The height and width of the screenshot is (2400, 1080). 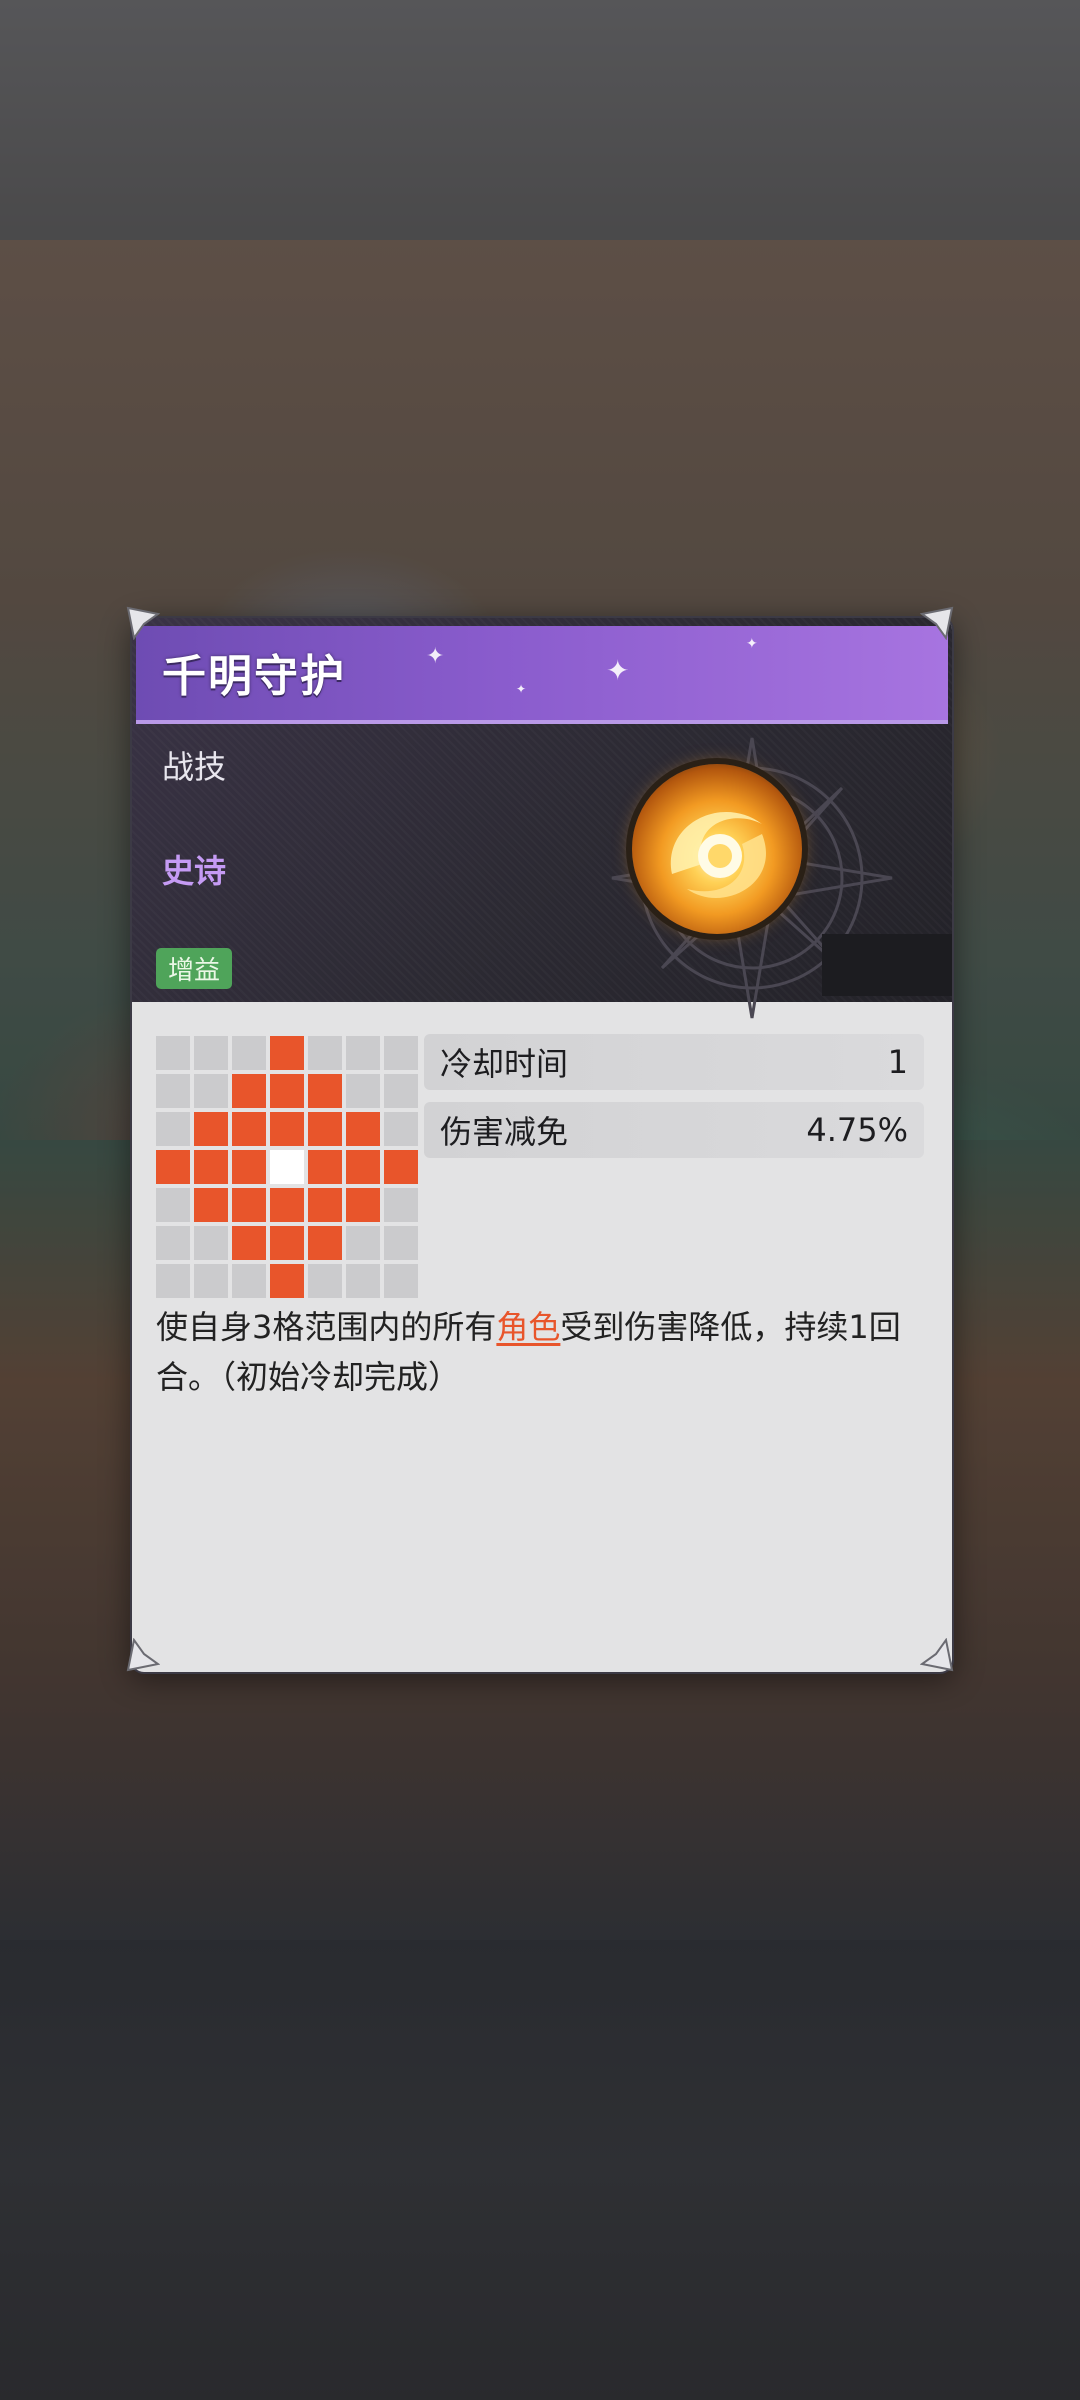 What do you see at coordinates (326, 1327) in the screenshot?
I see `description-text: 使自身3格范围内的所有` at bounding box center [326, 1327].